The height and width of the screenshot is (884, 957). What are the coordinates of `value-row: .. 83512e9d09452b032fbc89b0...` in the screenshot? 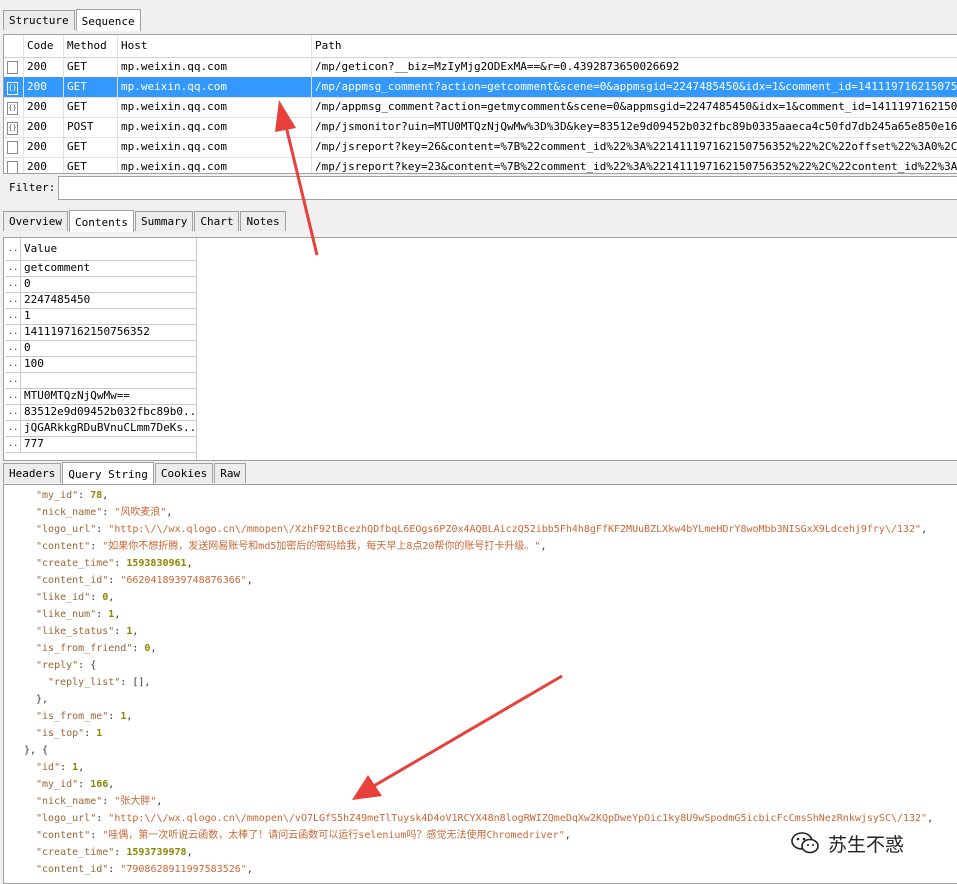 It's located at (101, 412).